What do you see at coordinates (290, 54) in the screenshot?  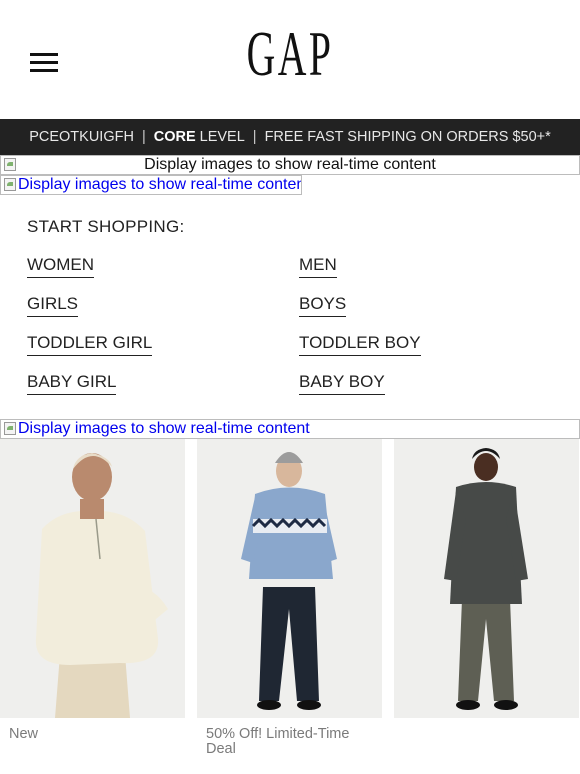 I see `gap-logo: GAP` at bounding box center [290, 54].